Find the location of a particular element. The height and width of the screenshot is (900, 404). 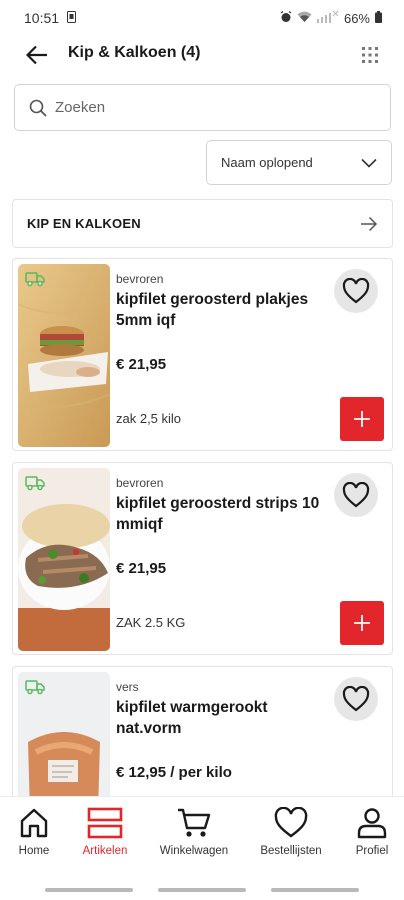

product-name: kipfilet warmgerookt nat.vorm is located at coordinates (221, 718).